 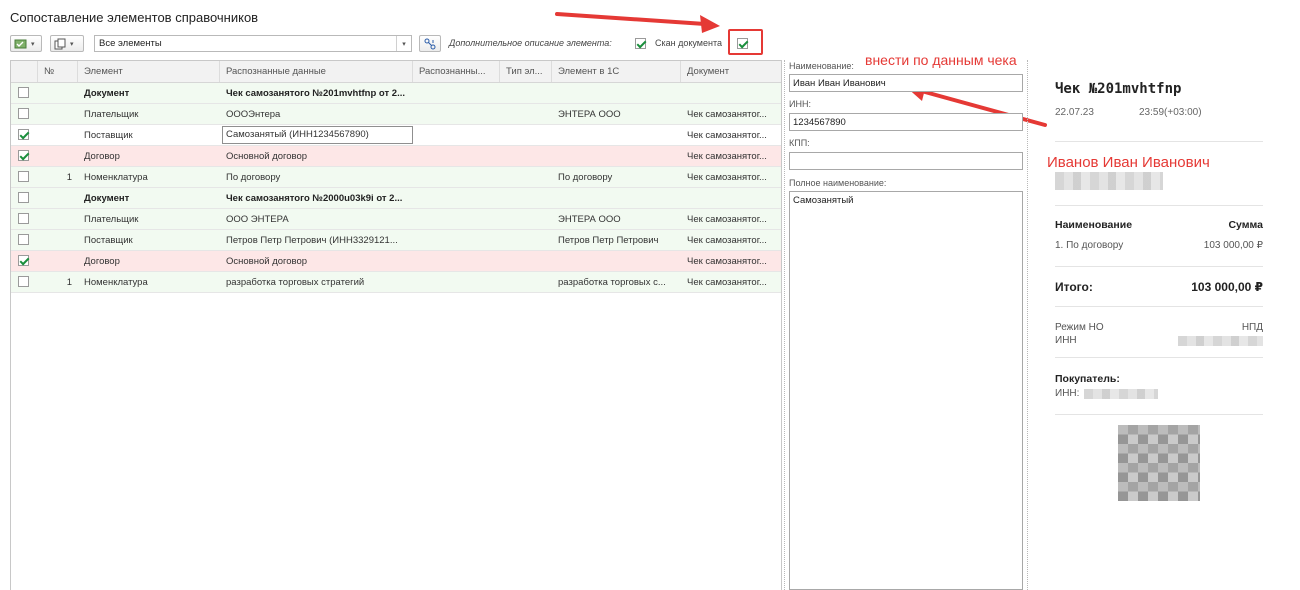 I want to click on row-element-1c: По договору, so click(x=585, y=177).